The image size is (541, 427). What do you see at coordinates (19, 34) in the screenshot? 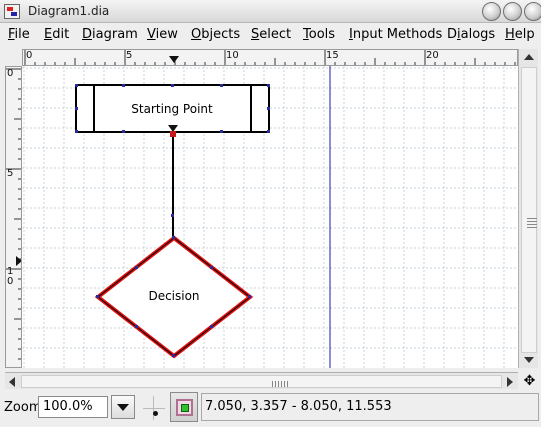
I see `menu-file: File` at bounding box center [19, 34].